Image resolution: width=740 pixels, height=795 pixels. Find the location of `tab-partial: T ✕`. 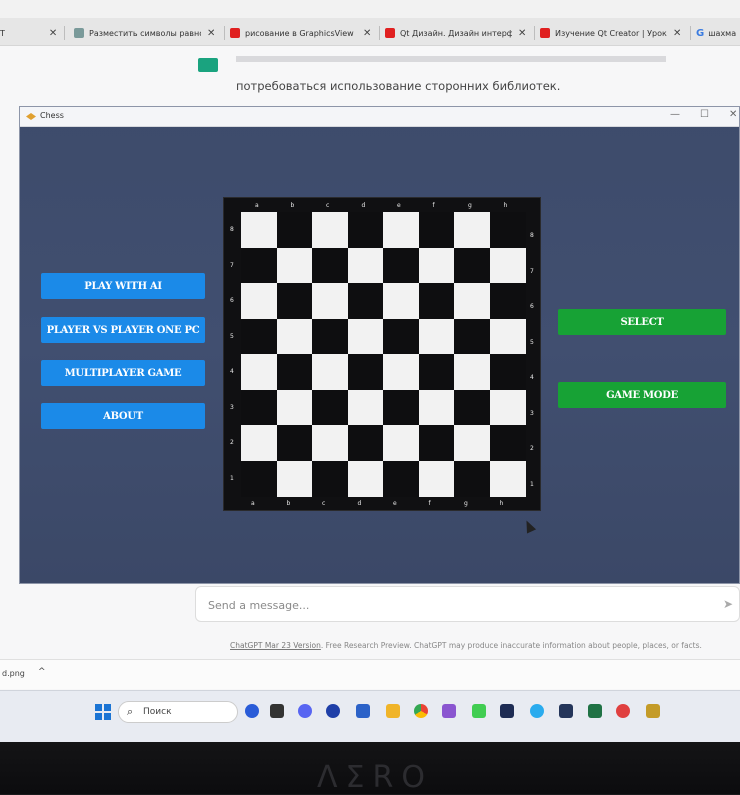

tab-partial: T ✕ is located at coordinates (30, 33).